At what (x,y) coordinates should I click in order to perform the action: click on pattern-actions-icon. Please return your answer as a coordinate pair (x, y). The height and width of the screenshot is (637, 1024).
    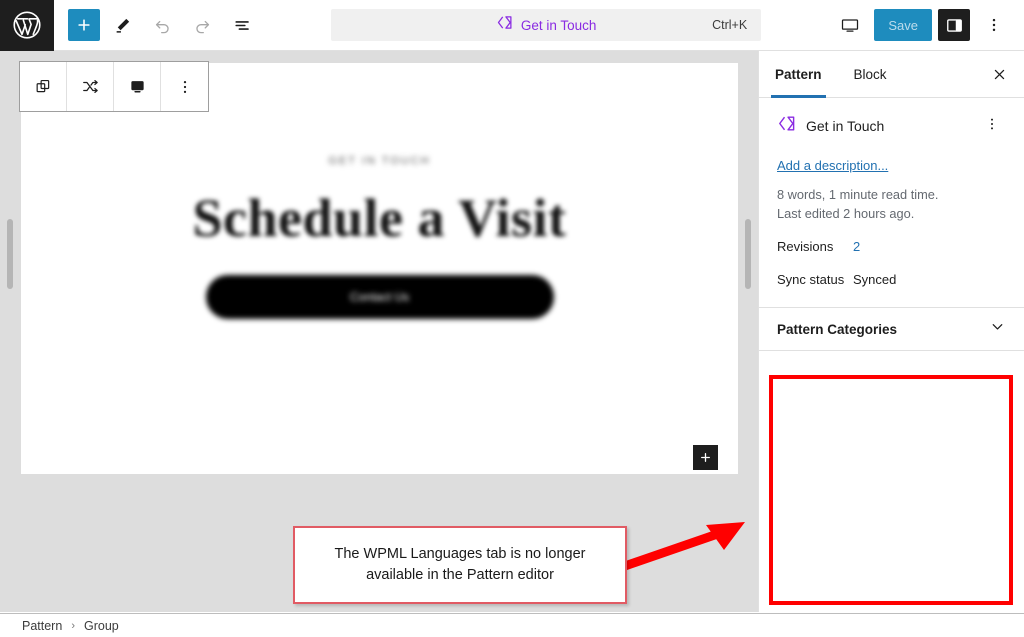
    Looking at the image, I should click on (992, 126).